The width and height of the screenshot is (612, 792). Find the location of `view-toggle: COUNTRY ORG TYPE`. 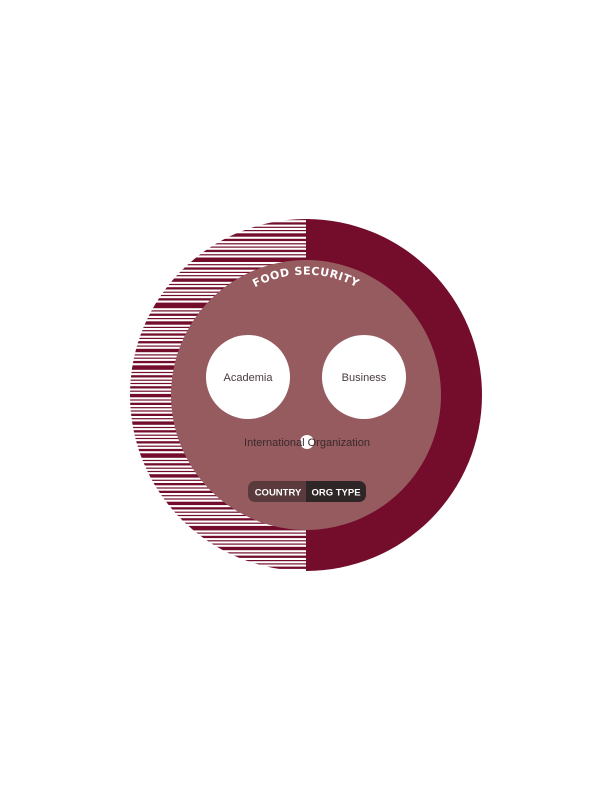

view-toggle: COUNTRY ORG TYPE is located at coordinates (307, 491).